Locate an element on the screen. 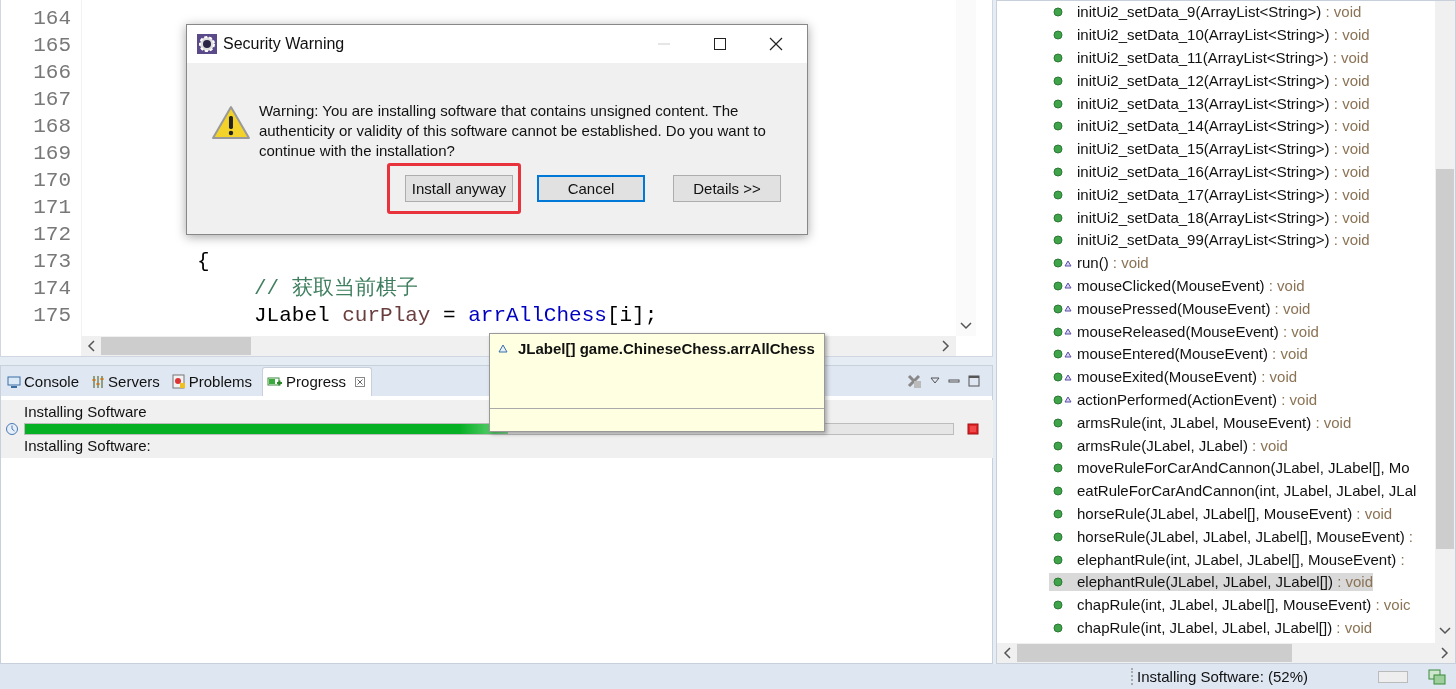 The width and height of the screenshot is (1456, 689). status-text: Installing Software: (52%) is located at coordinates (1219, 676).